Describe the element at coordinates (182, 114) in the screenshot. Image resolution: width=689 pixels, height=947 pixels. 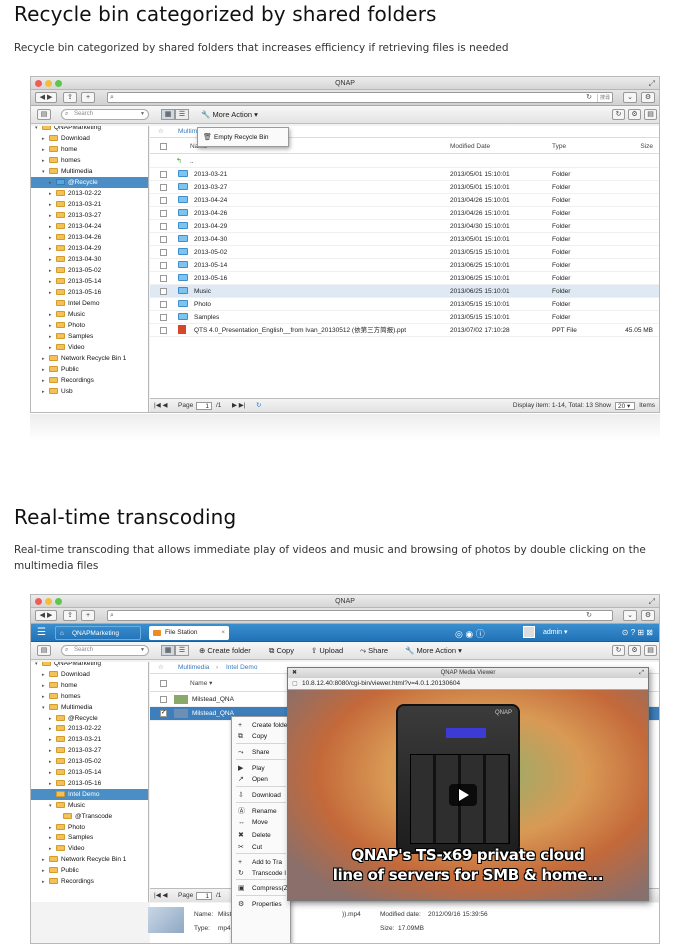
I see `list-view-button: ☰` at that location.